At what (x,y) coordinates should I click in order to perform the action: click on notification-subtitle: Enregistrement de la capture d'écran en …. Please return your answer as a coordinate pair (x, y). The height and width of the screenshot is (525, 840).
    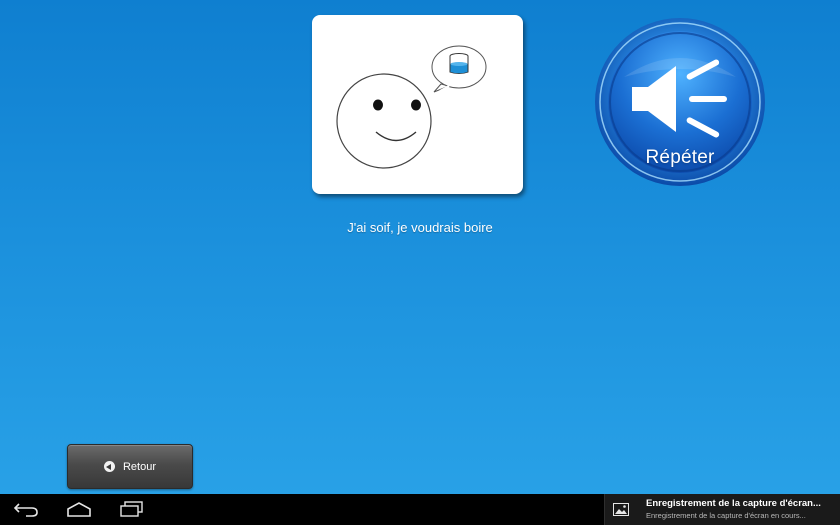
    Looking at the image, I should click on (726, 515).